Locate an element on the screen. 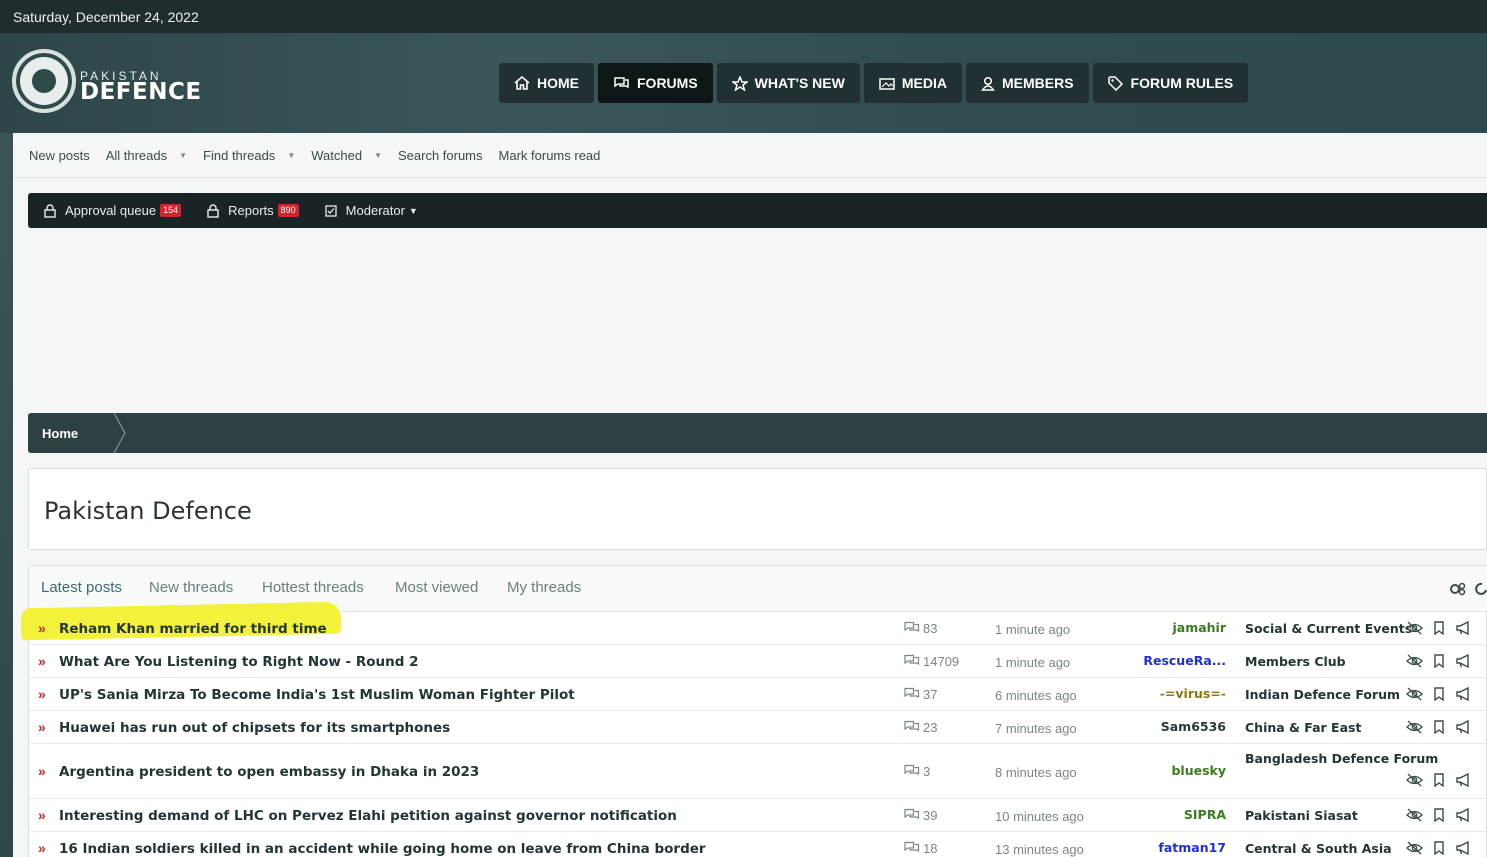 The height and width of the screenshot is (857, 1487). tag-icon is located at coordinates (1115, 83).